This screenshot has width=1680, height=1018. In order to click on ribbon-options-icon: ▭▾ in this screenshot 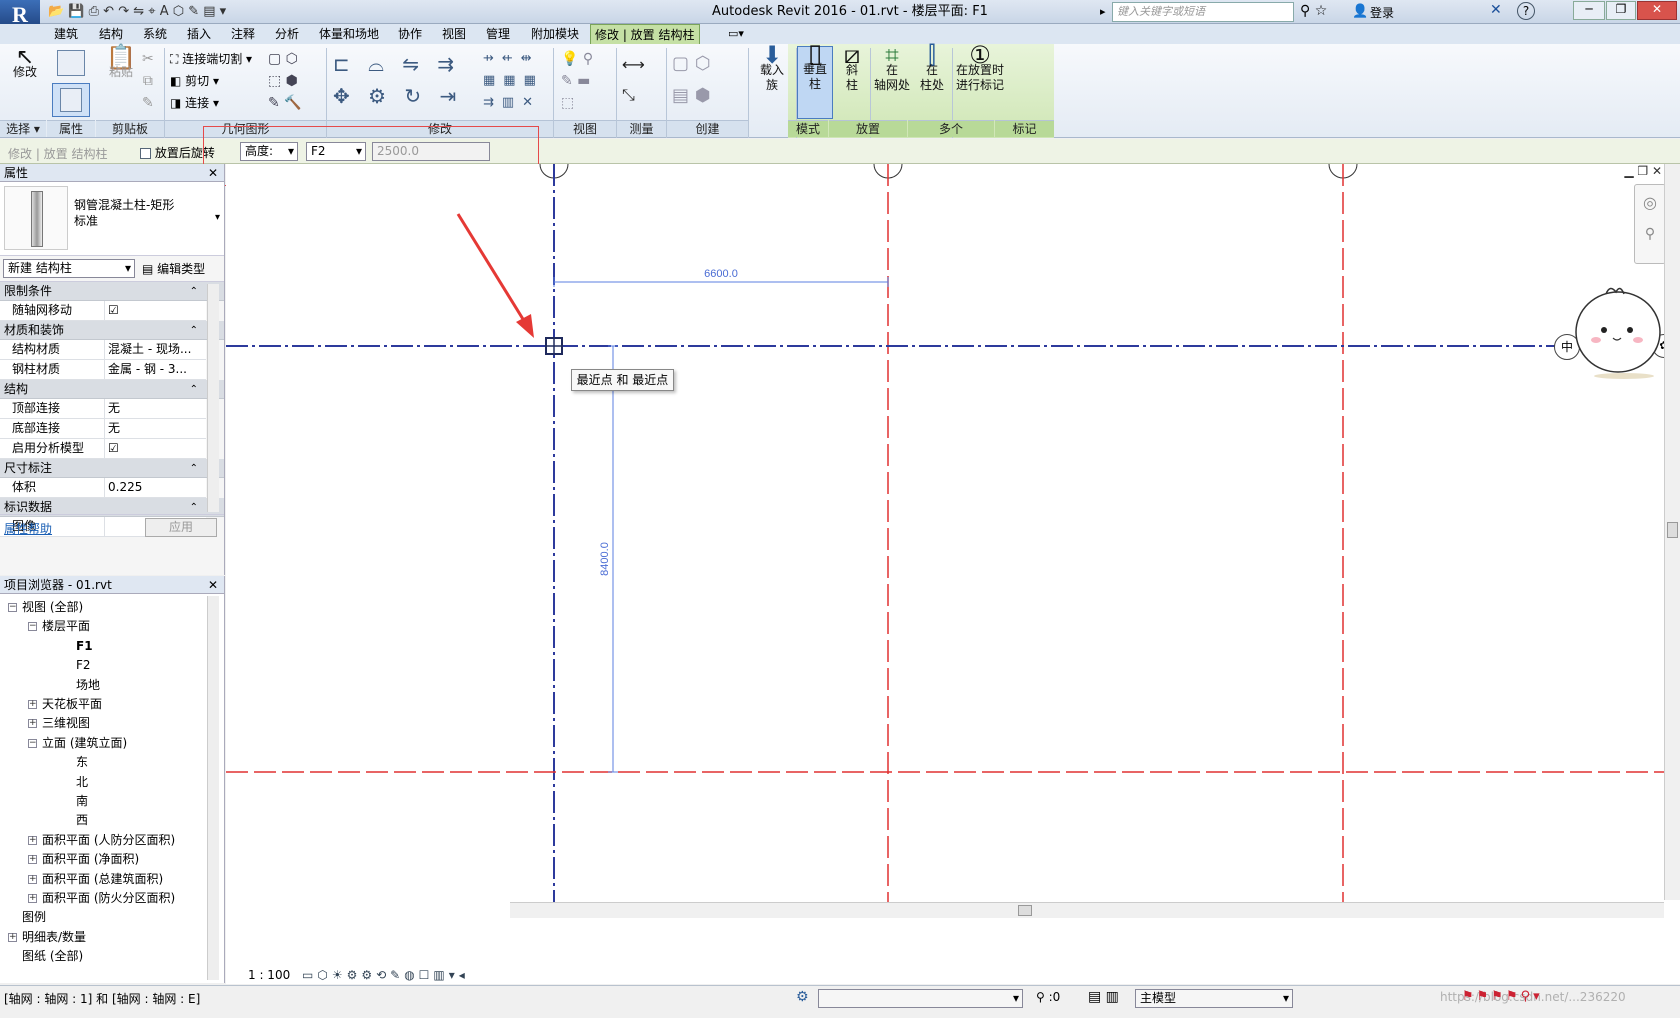, I will do `click(736, 33)`.